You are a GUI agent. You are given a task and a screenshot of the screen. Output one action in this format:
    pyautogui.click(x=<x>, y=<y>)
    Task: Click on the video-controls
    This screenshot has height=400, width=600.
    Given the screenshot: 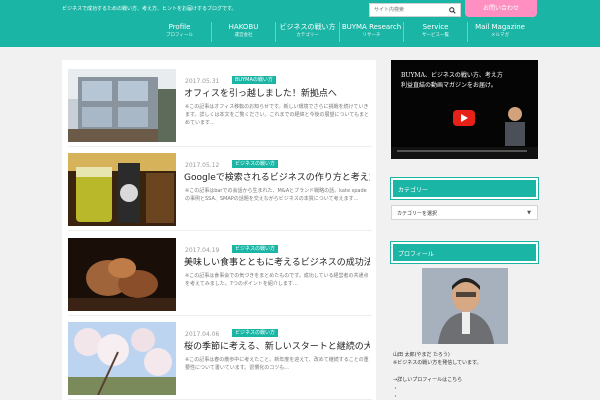 What is the action you would take?
    pyautogui.click(x=464, y=153)
    